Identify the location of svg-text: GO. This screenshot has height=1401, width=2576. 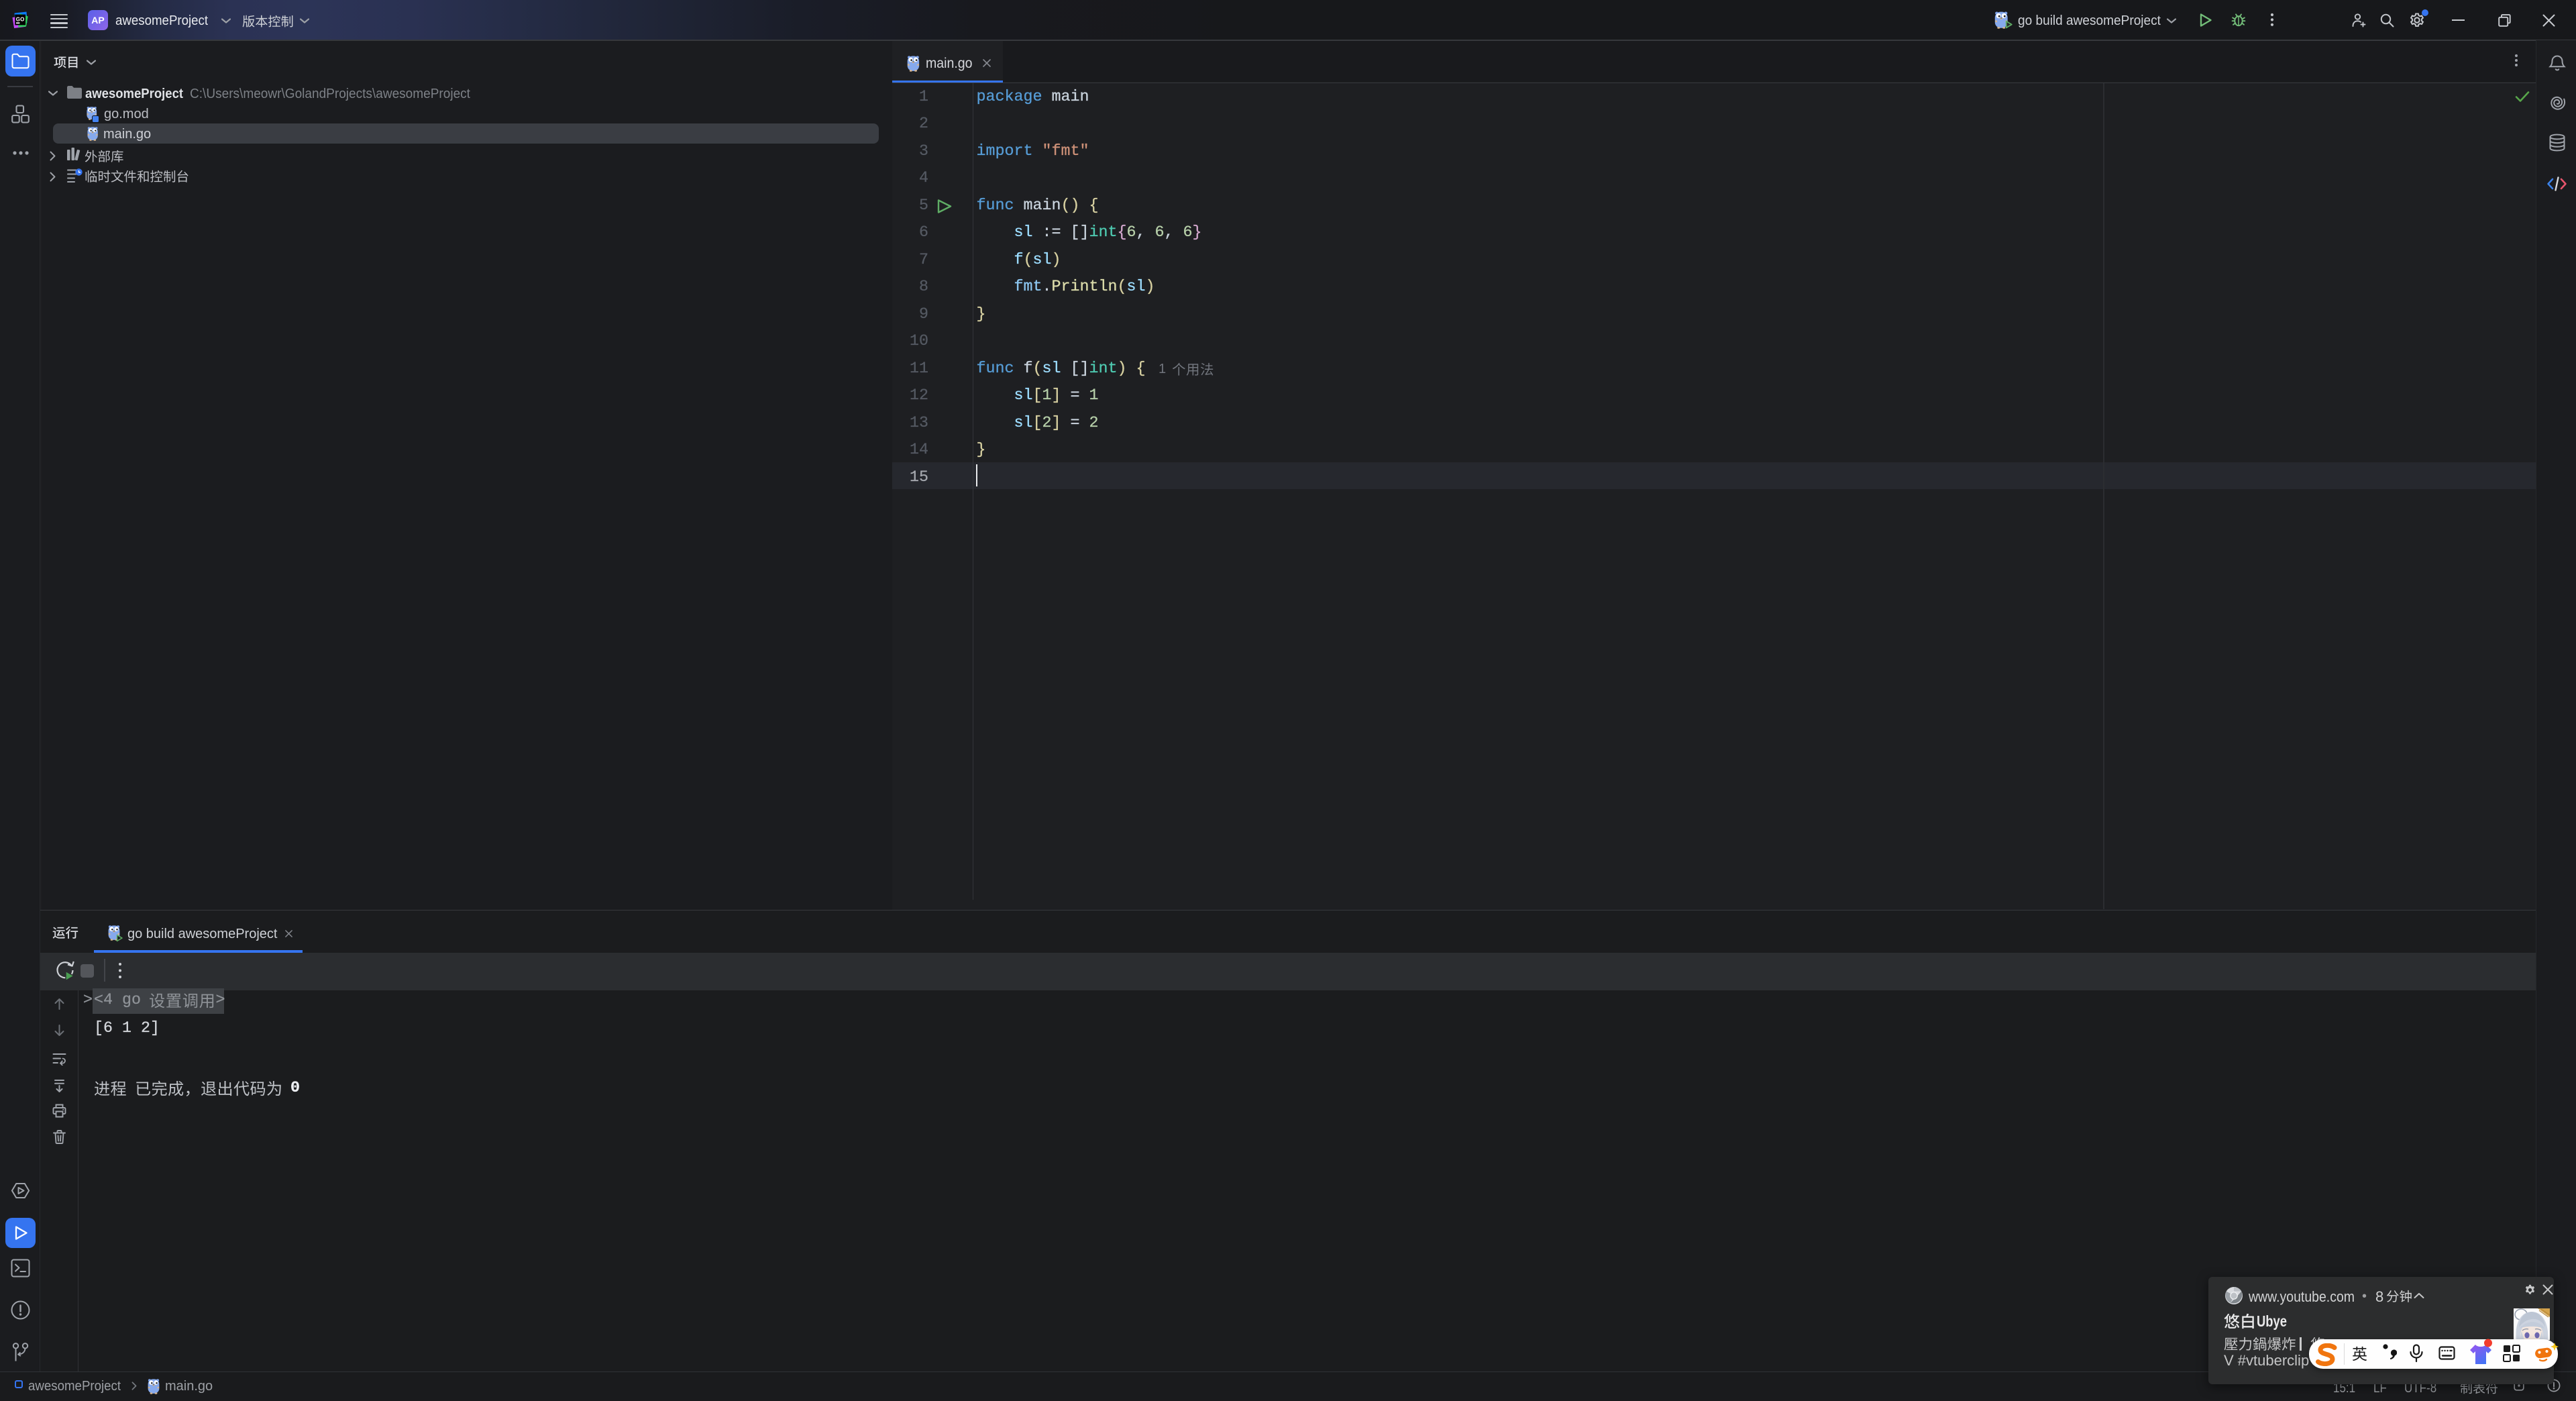
(20, 20).